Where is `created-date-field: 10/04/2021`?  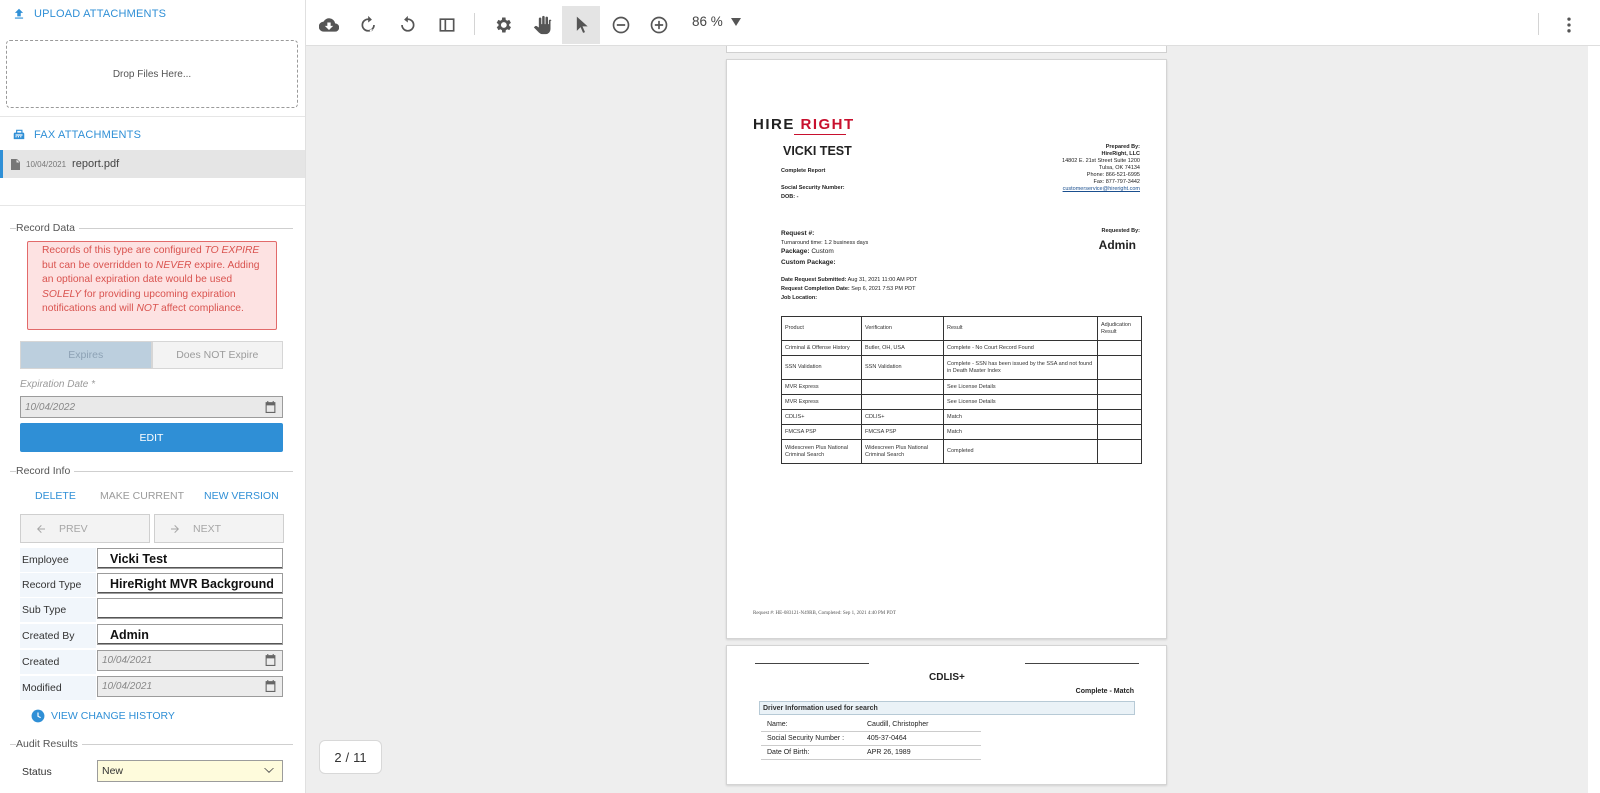 created-date-field: 10/04/2021 is located at coordinates (190, 660).